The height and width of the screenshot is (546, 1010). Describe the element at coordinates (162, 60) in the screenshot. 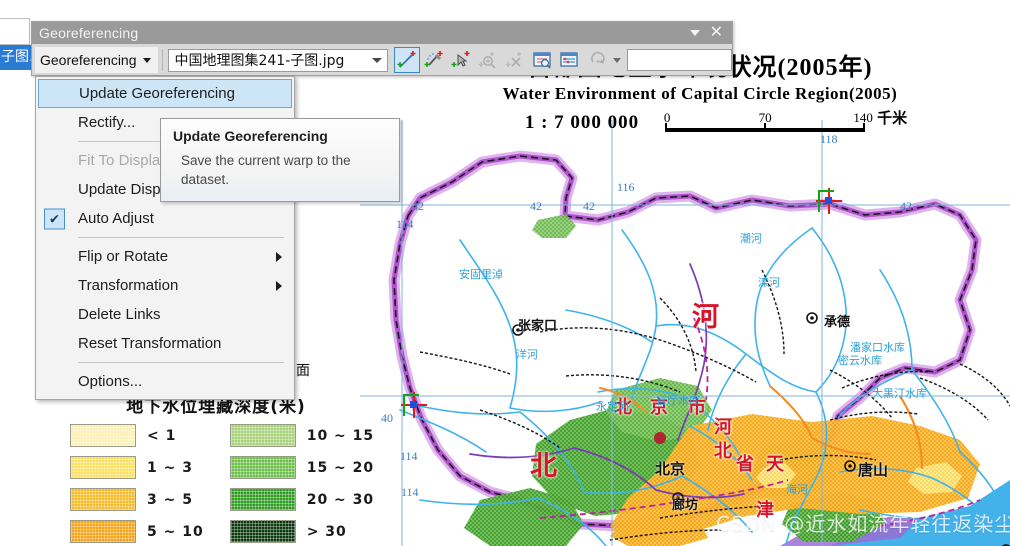

I see `toolbar-separator` at that location.